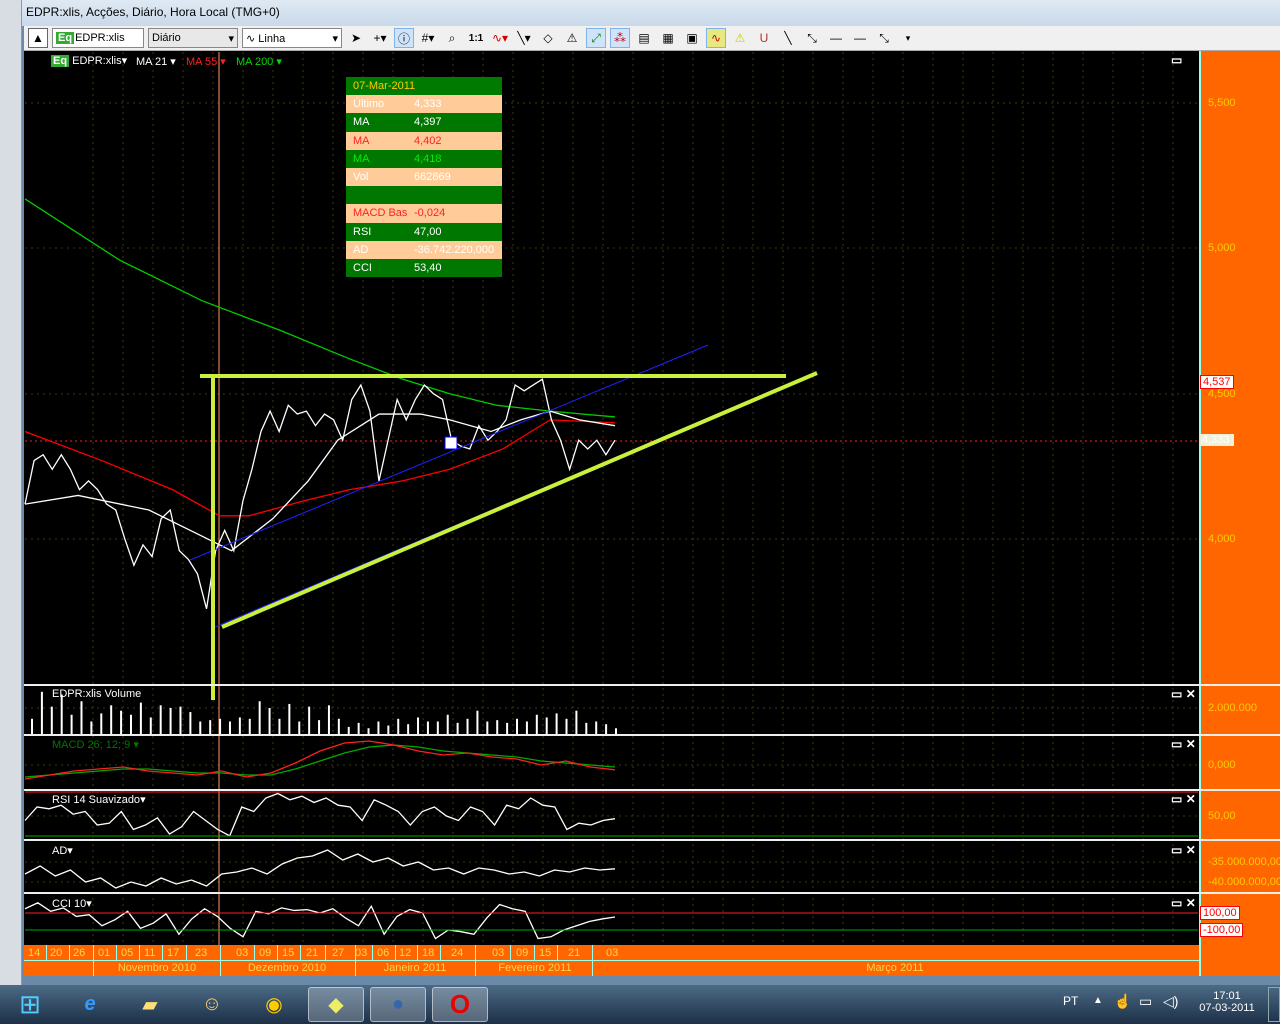  I want to click on event-marker-icon, so click(451, 443).